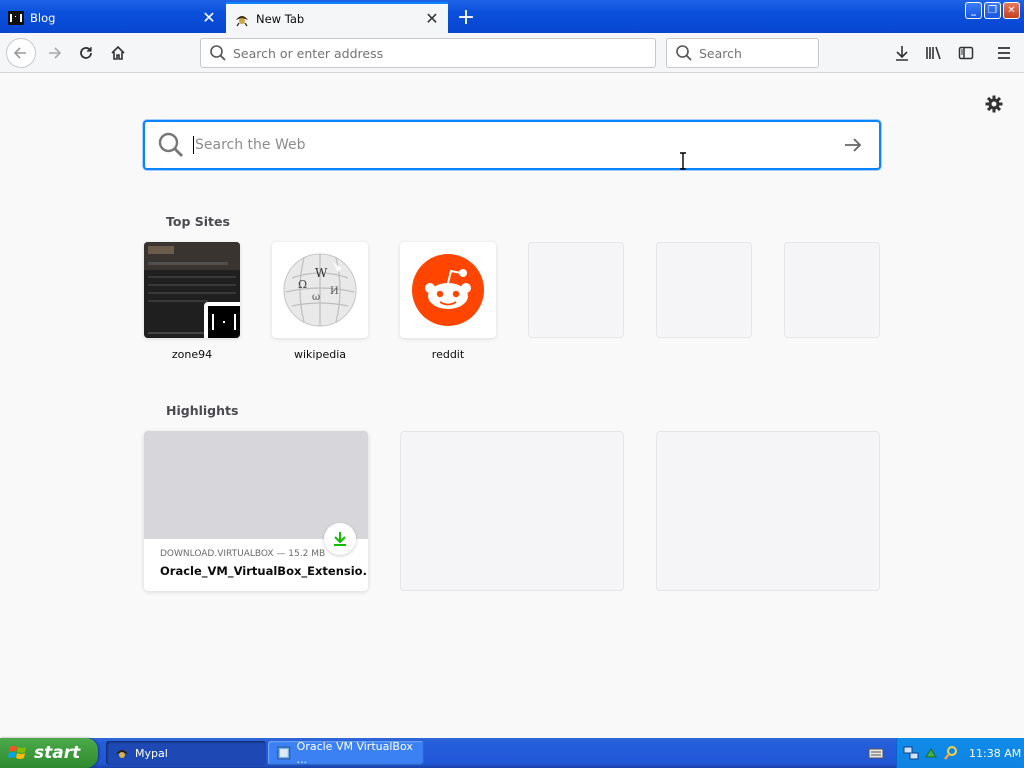 The image size is (1024, 768). What do you see at coordinates (198, 221) in the screenshot?
I see `top-sites-heading: Top Sites` at bounding box center [198, 221].